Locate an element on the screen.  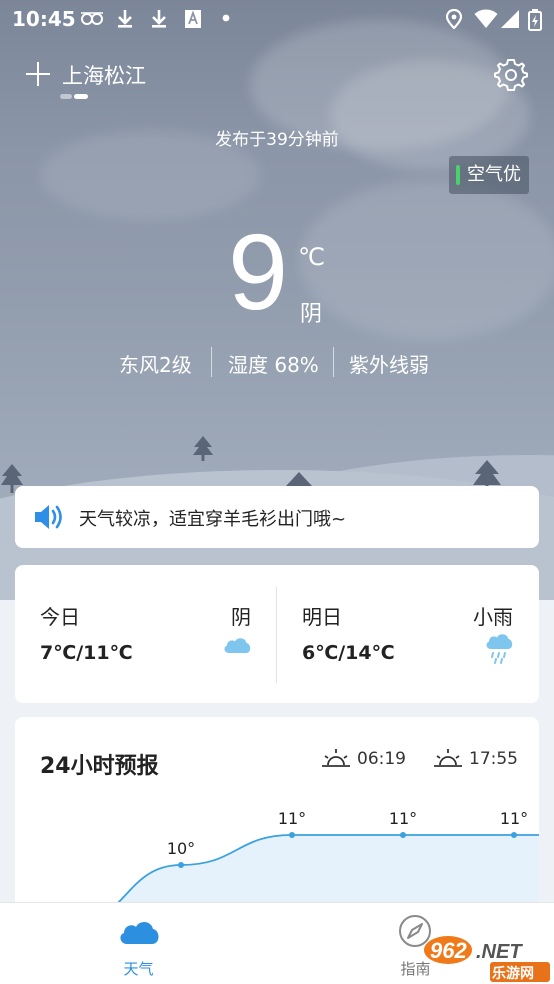
tip-text: 天气较凉，适宜穿羊毛衫出门哦~ is located at coordinates (213, 519).